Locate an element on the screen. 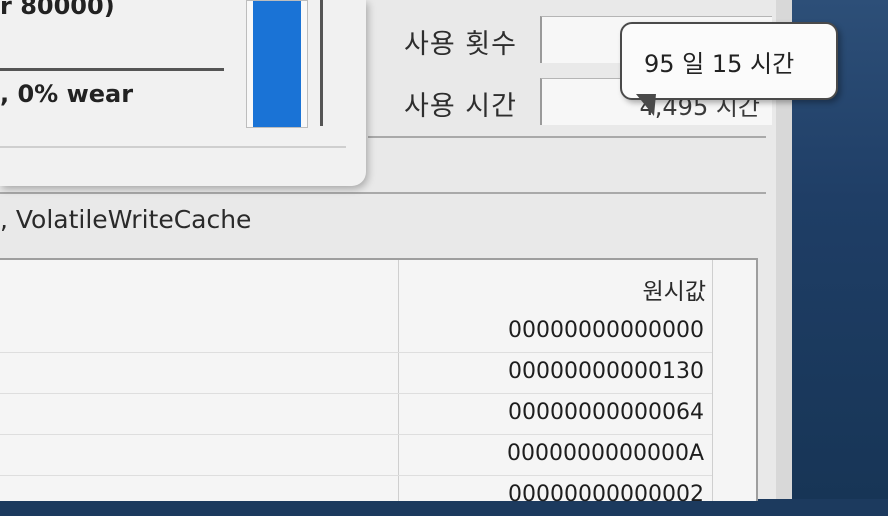 Image resolution: width=888 pixels, height=516 pixels. usage-time-label: 사용 시간 is located at coordinates (460, 106).